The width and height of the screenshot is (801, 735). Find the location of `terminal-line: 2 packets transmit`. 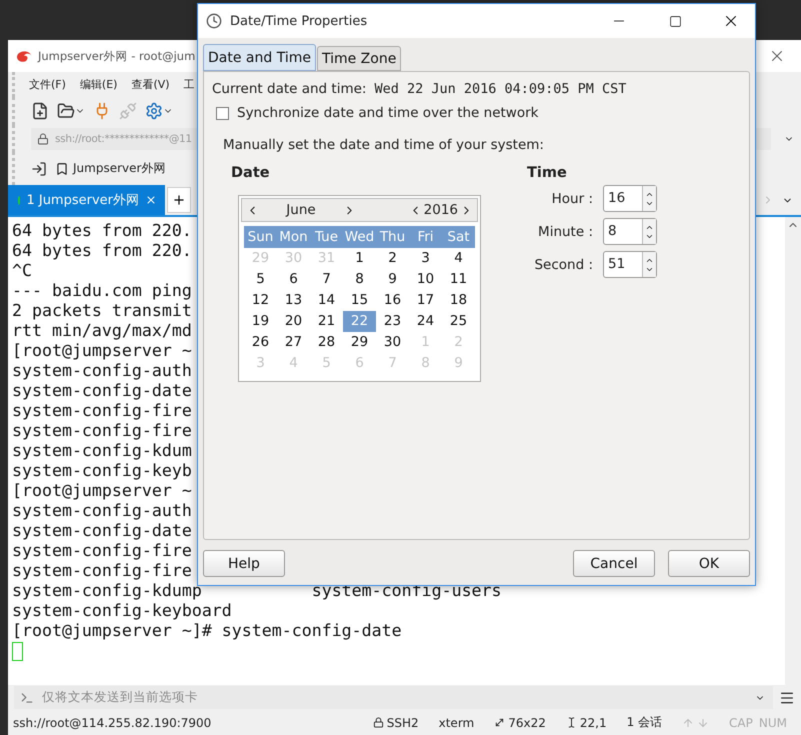

terminal-line: 2 packets transmit is located at coordinates (102, 311).